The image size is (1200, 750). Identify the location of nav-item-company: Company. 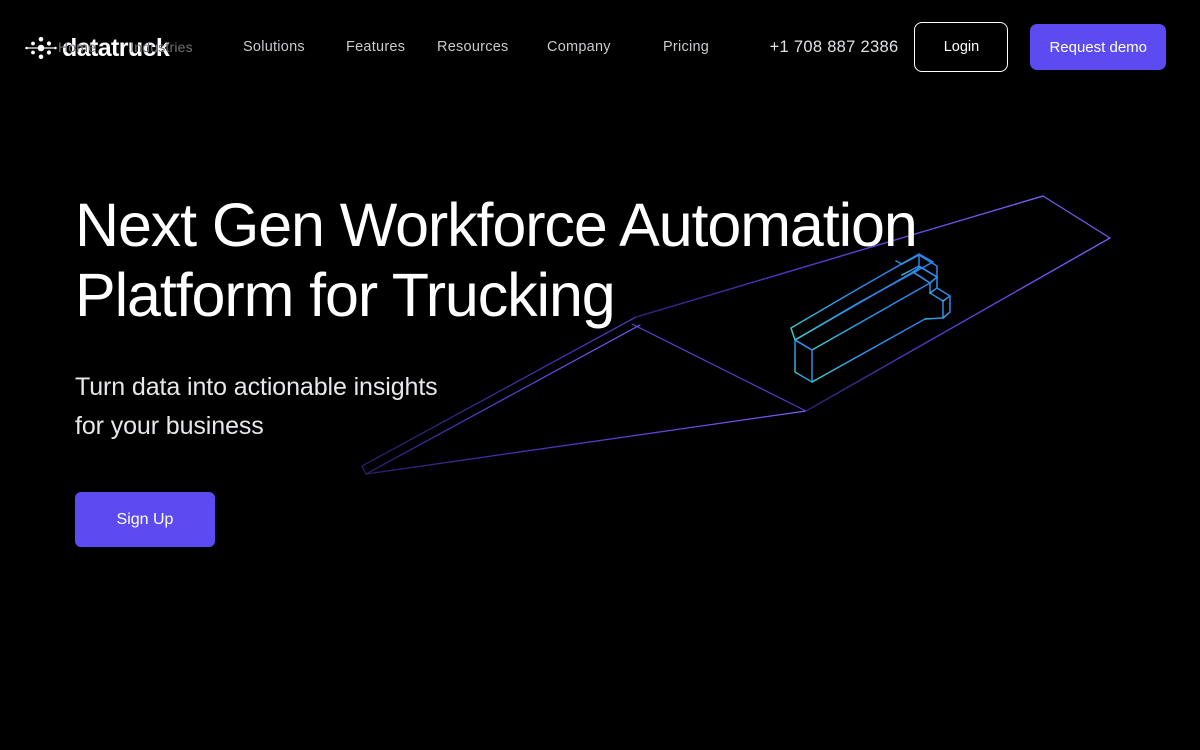
(605, 47).